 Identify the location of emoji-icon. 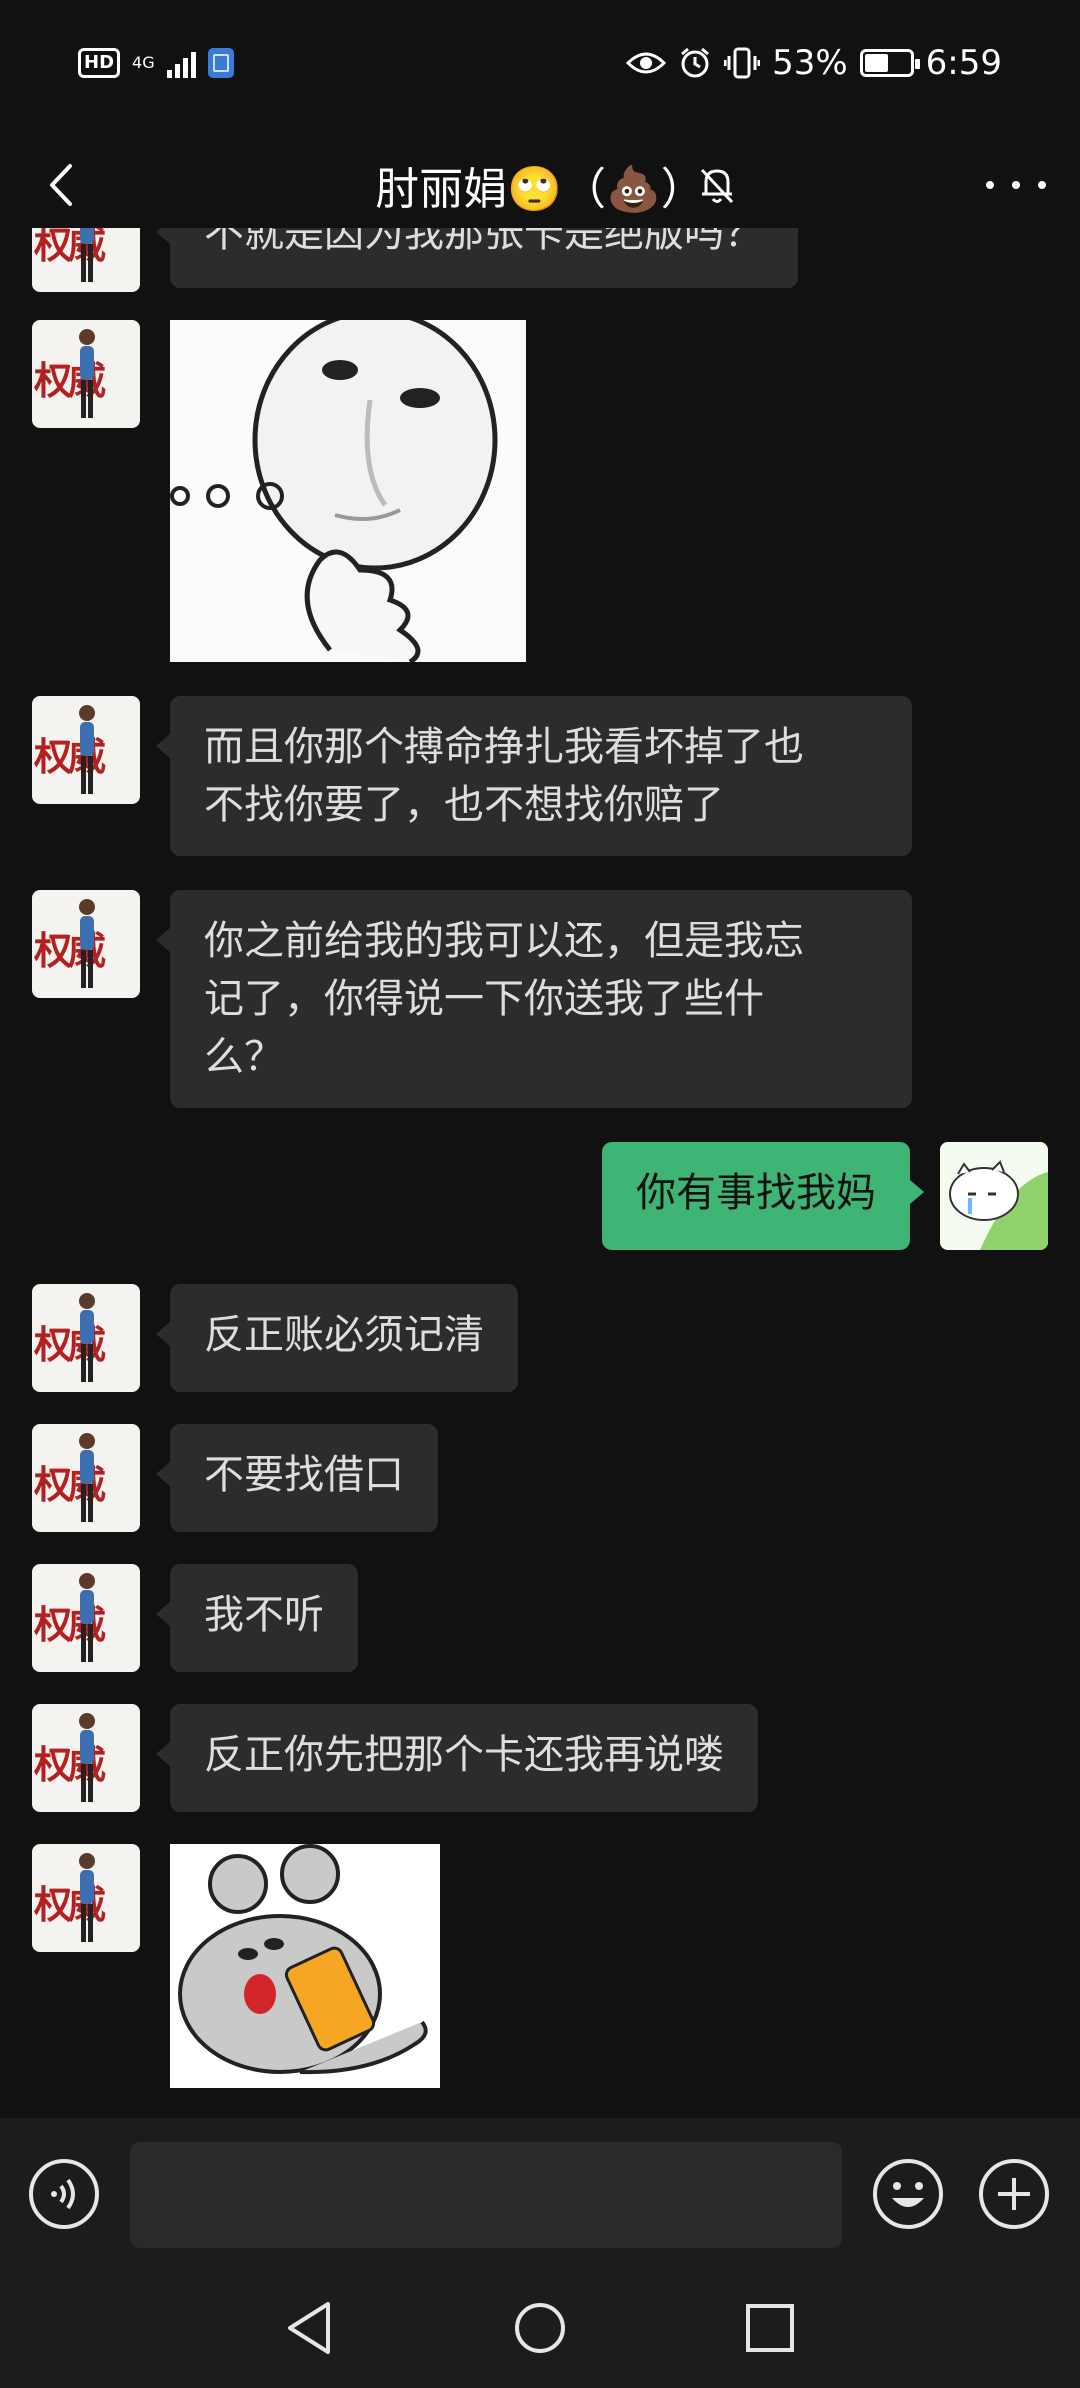
(908, 2194).